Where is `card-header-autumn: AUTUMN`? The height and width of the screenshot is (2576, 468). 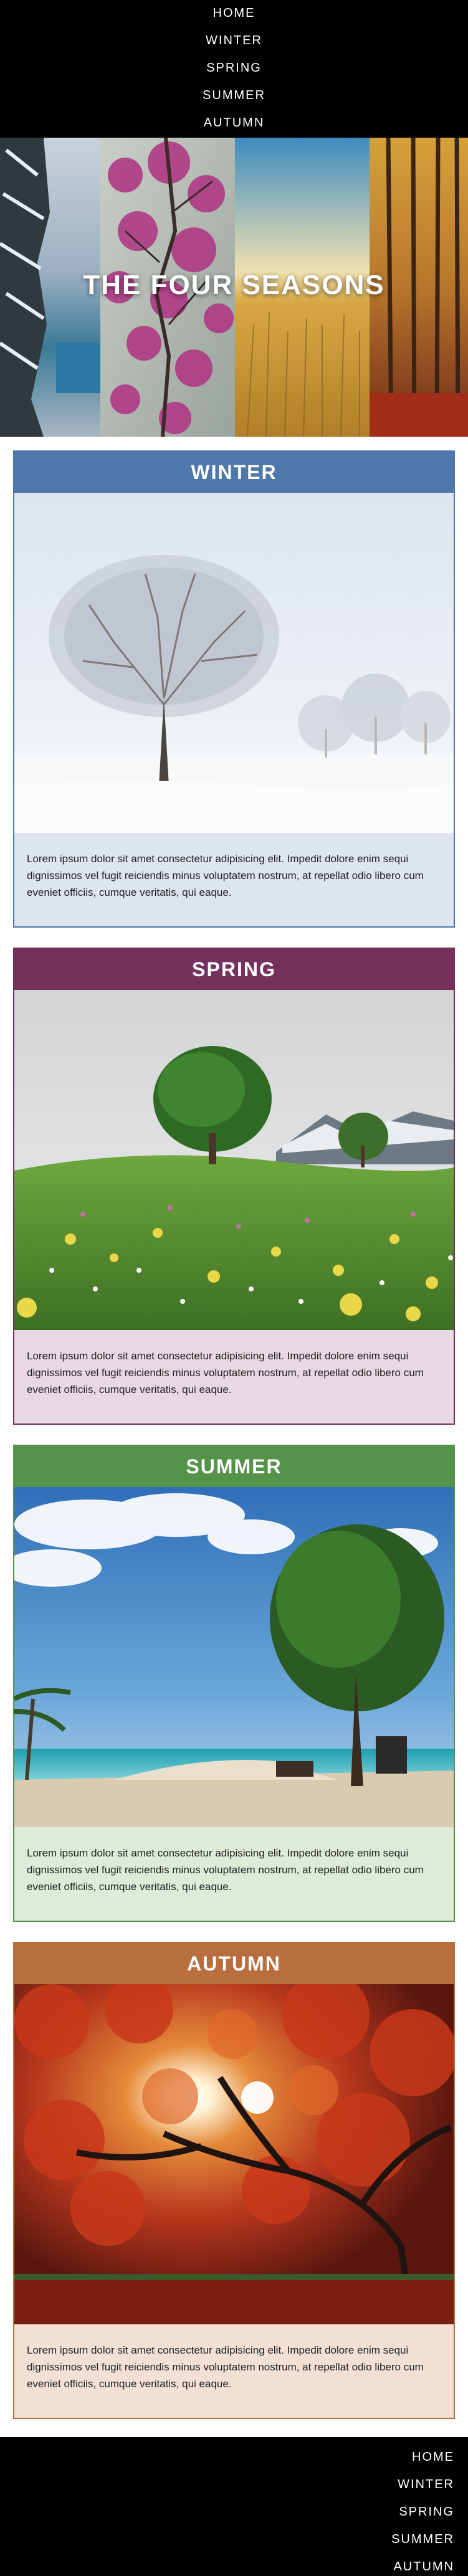
card-header-autumn: AUTUMN is located at coordinates (234, 1963).